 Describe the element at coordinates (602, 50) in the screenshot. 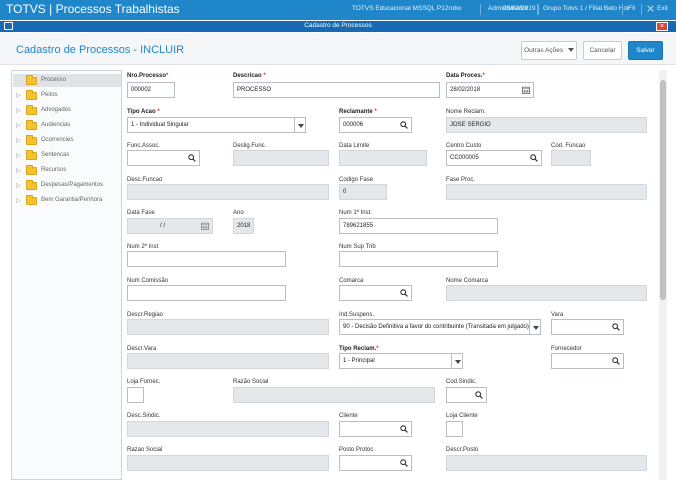

I see `cancel-button: Cancelar` at that location.